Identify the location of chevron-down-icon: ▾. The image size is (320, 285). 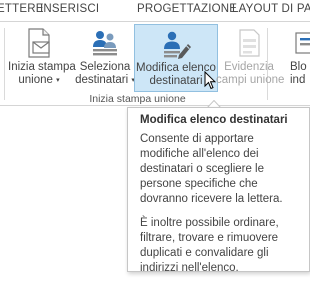
(58, 80).